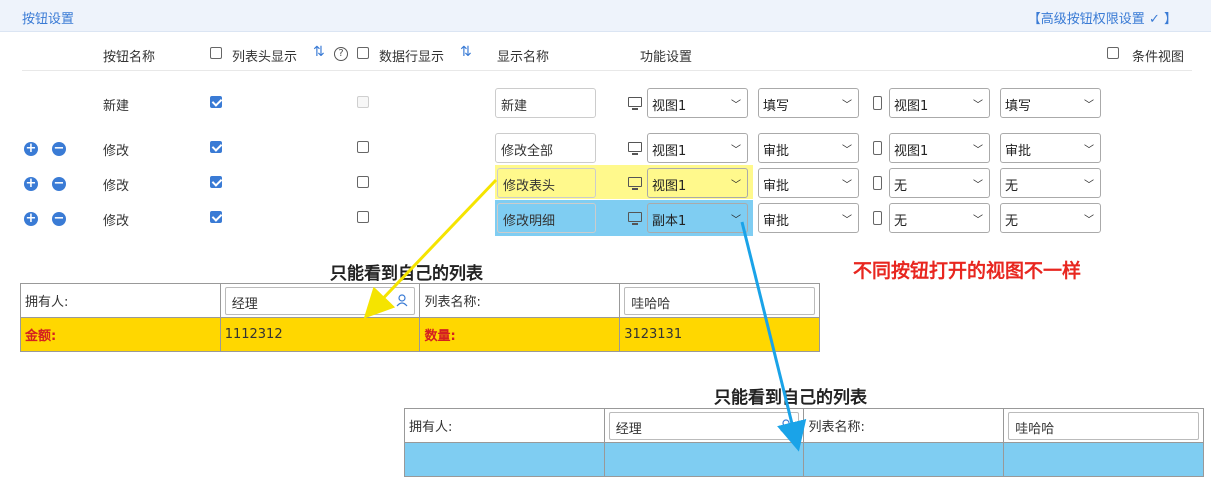 This screenshot has width=1211, height=483. Describe the element at coordinates (773, 336) in the screenshot. I see `arrow-blue` at that location.